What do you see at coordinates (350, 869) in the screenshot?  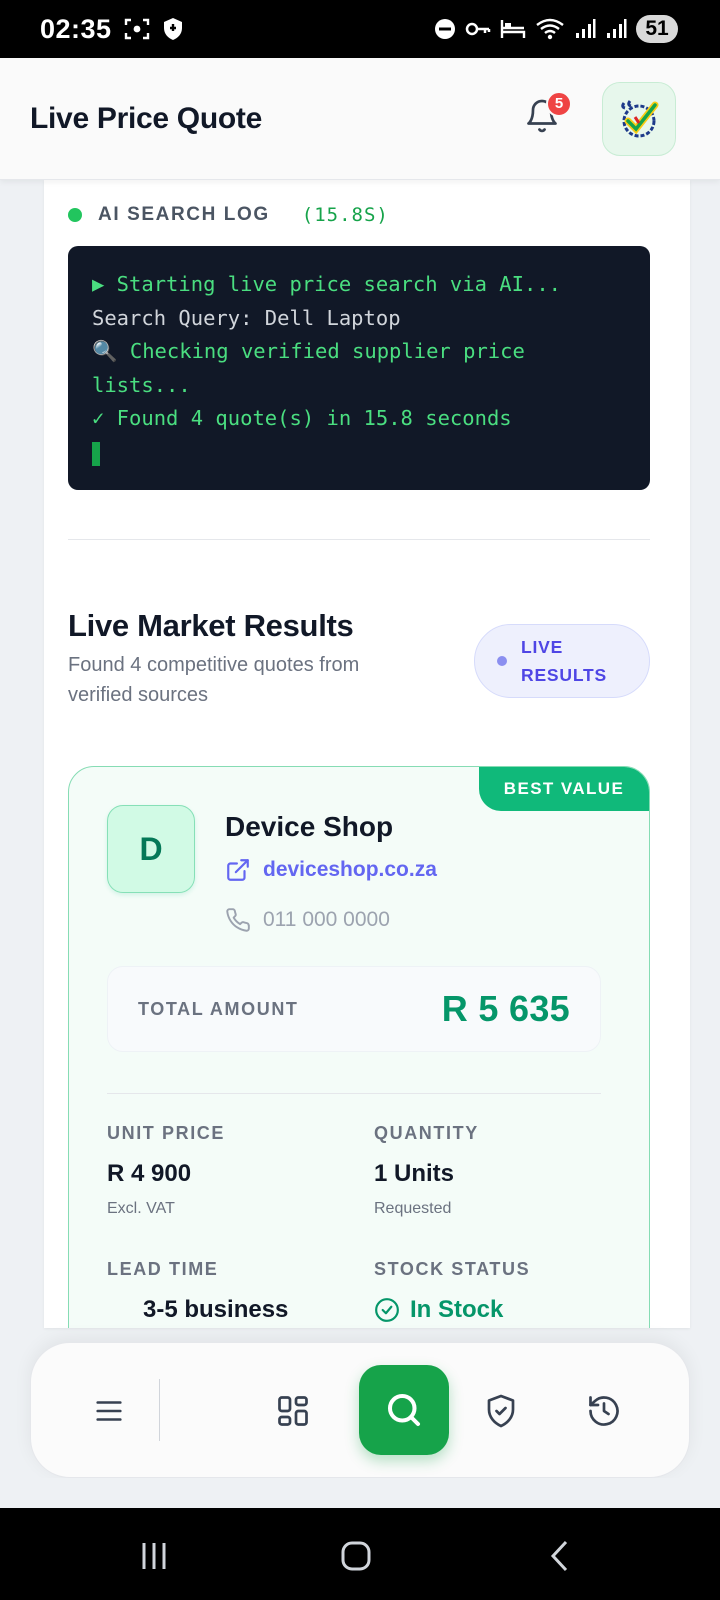 I see `supplier-website: deviceshop.co.za` at bounding box center [350, 869].